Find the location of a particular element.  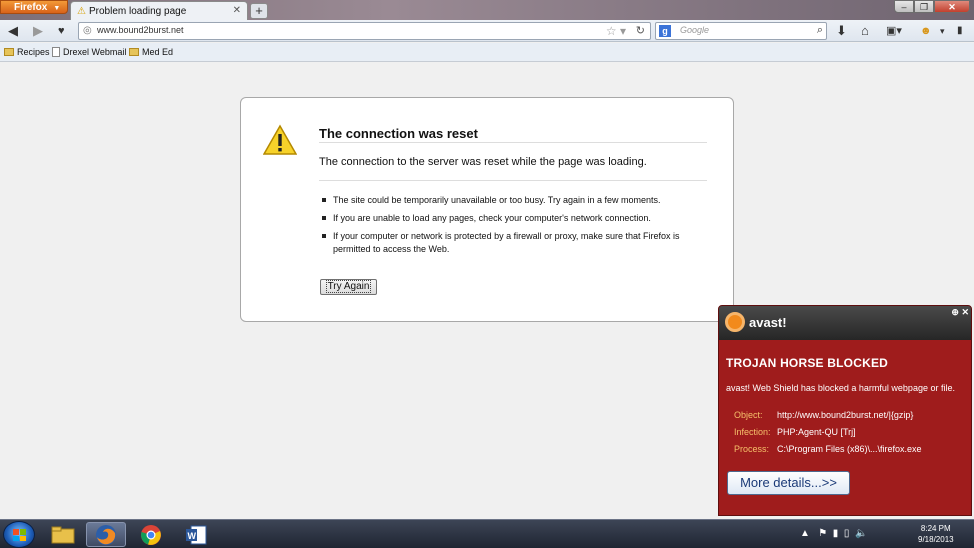

forward-arrow-icon: ▶ is located at coordinates (38, 31).